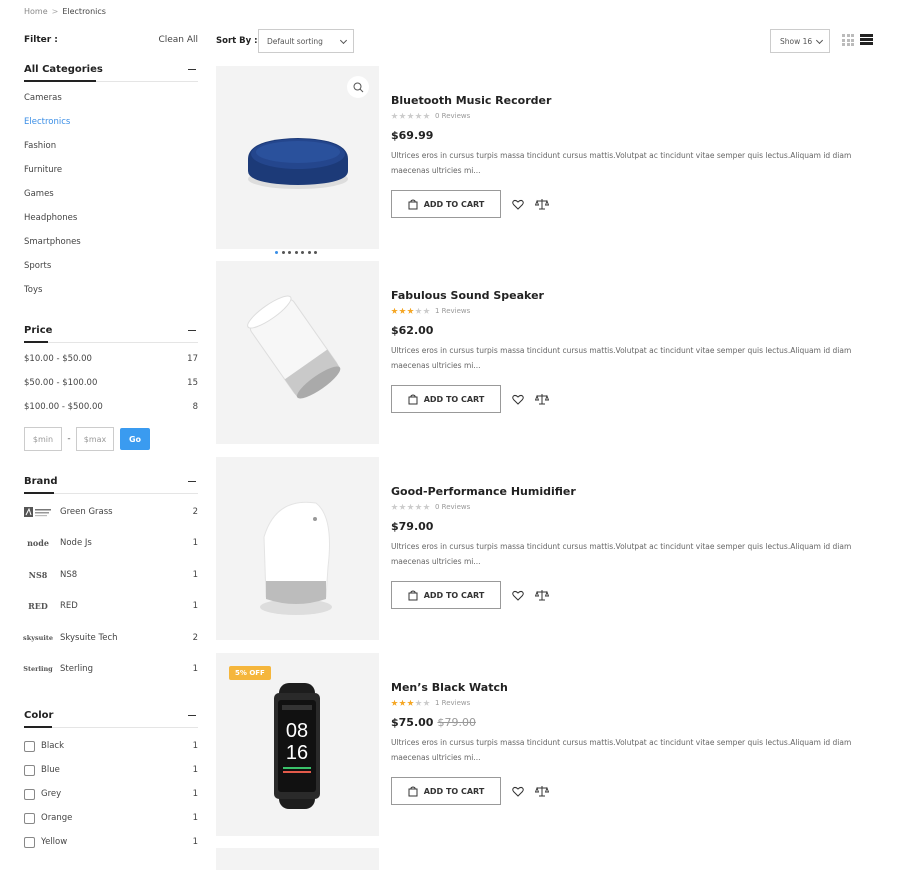 The image size is (917, 870). I want to click on price-header: Price, so click(111, 334).